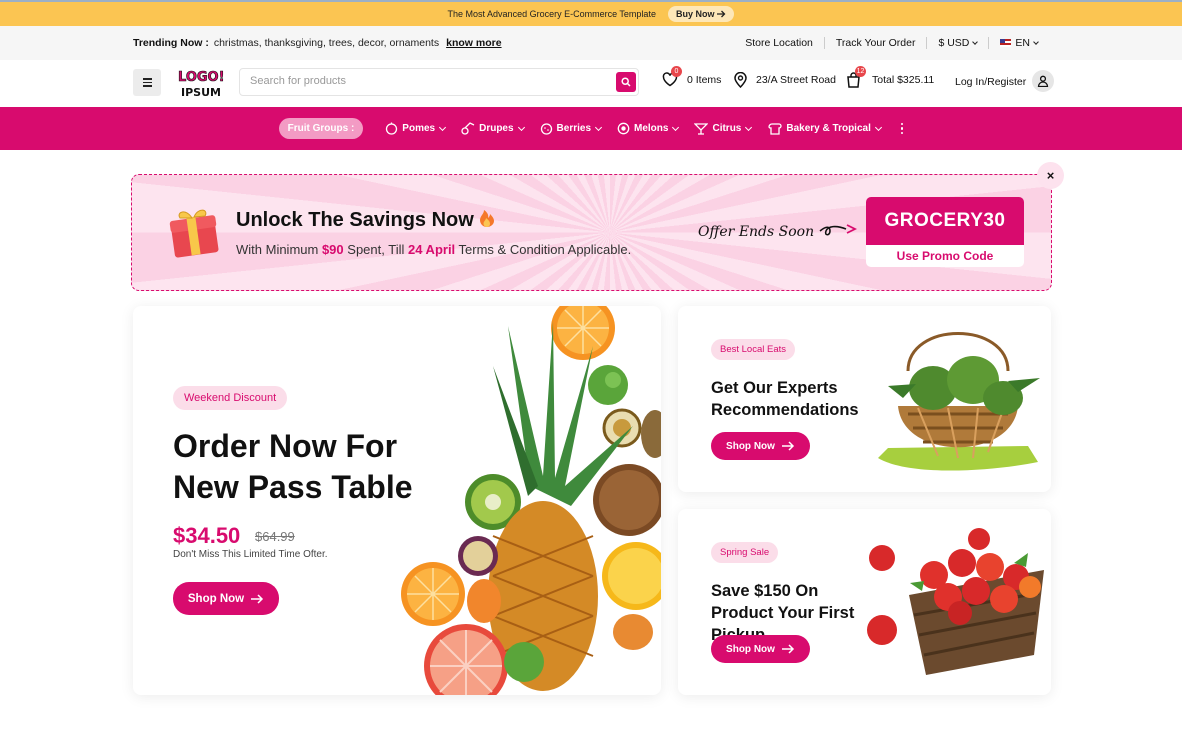 This screenshot has height=739, width=1182. I want to click on us-flag-icon, so click(1006, 43).